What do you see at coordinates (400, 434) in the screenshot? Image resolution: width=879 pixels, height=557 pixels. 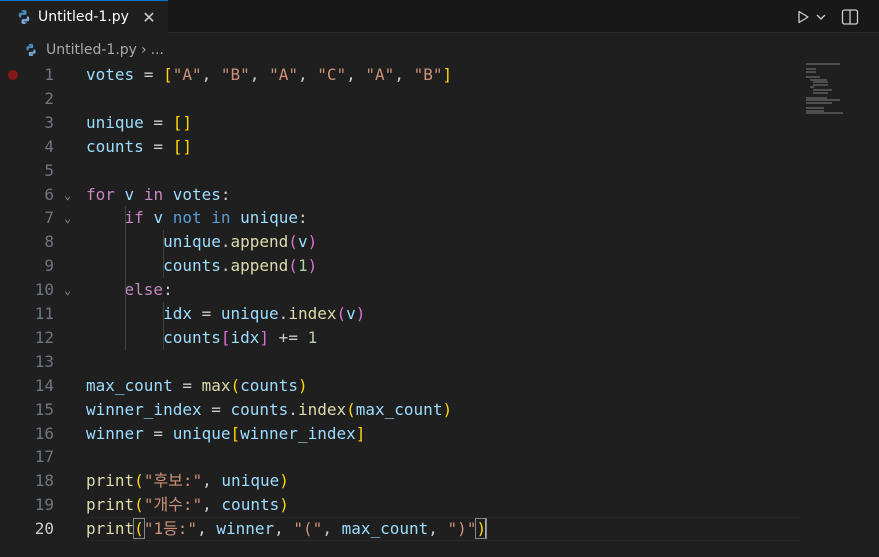 I see `code-line: 16 winner = unique[winner_index]` at bounding box center [400, 434].